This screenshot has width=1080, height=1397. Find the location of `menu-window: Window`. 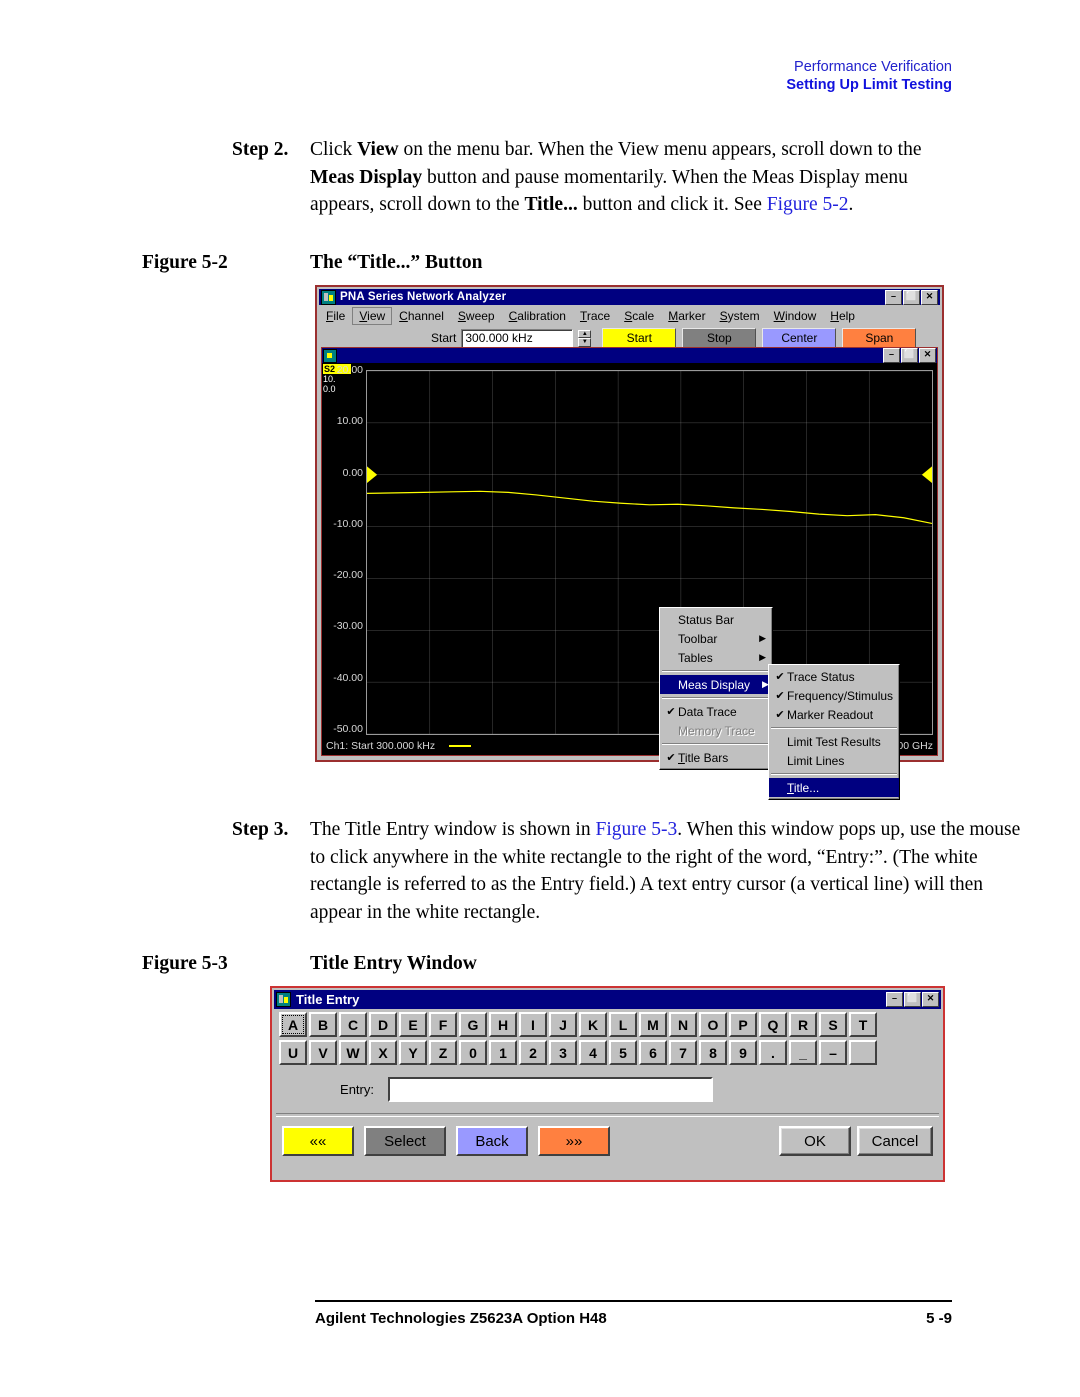

menu-window: Window is located at coordinates (795, 316).